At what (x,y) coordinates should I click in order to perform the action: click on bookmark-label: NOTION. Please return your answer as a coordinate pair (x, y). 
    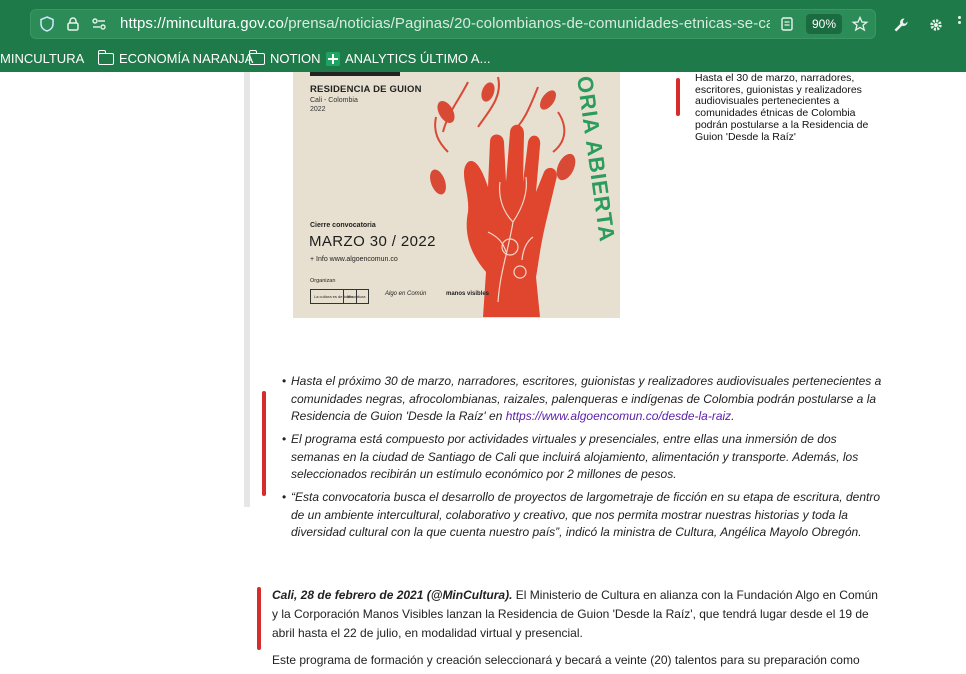
    Looking at the image, I should click on (295, 58).